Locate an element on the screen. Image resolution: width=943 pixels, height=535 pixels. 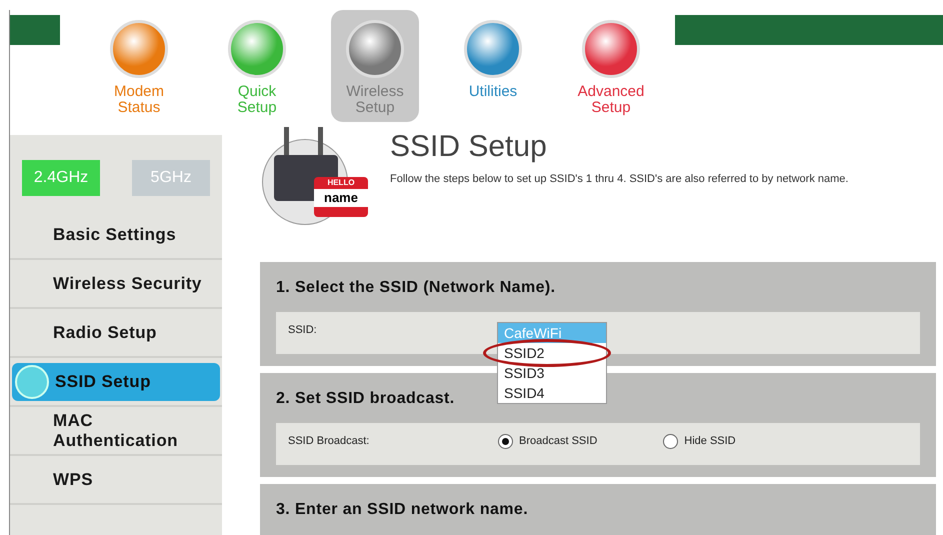
section-title: 2. Set SSID broadcast. is located at coordinates (365, 399).